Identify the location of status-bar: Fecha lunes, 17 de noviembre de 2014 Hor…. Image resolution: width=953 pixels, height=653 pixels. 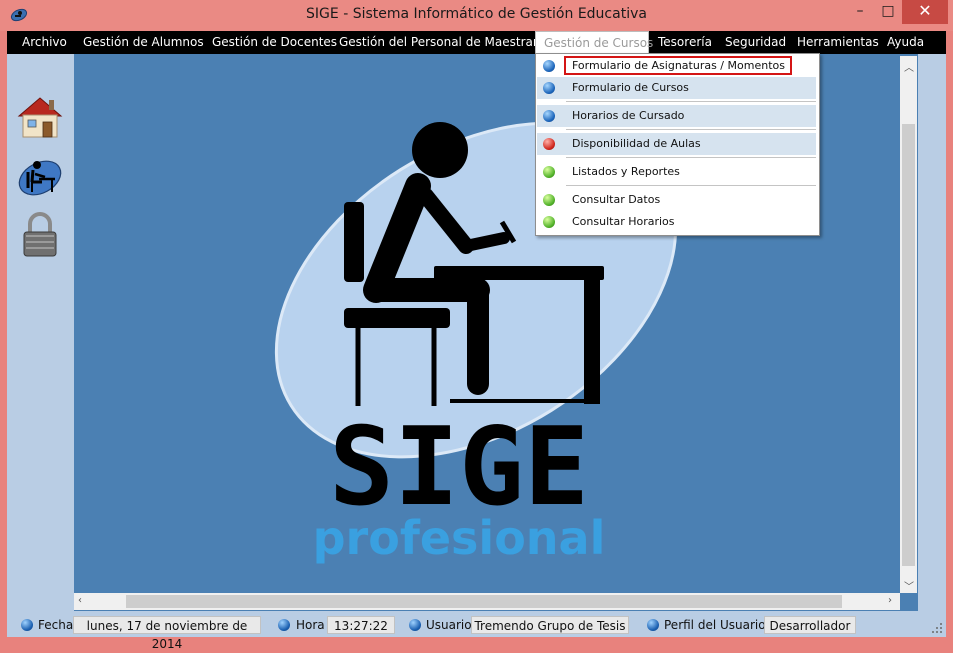
(476, 632).